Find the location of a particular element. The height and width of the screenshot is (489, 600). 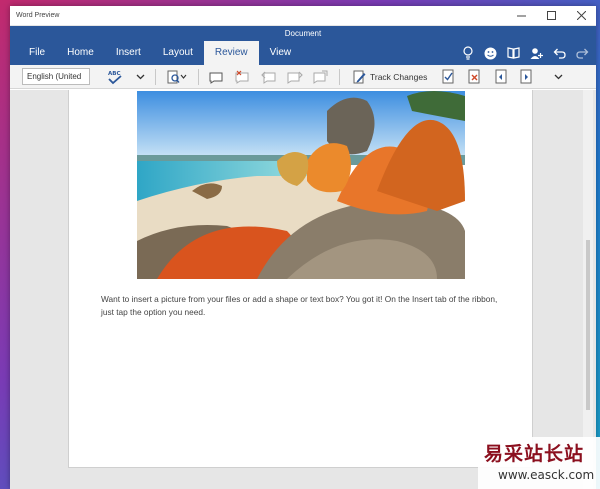

spelling-button: ABC is located at coordinates (111, 77).